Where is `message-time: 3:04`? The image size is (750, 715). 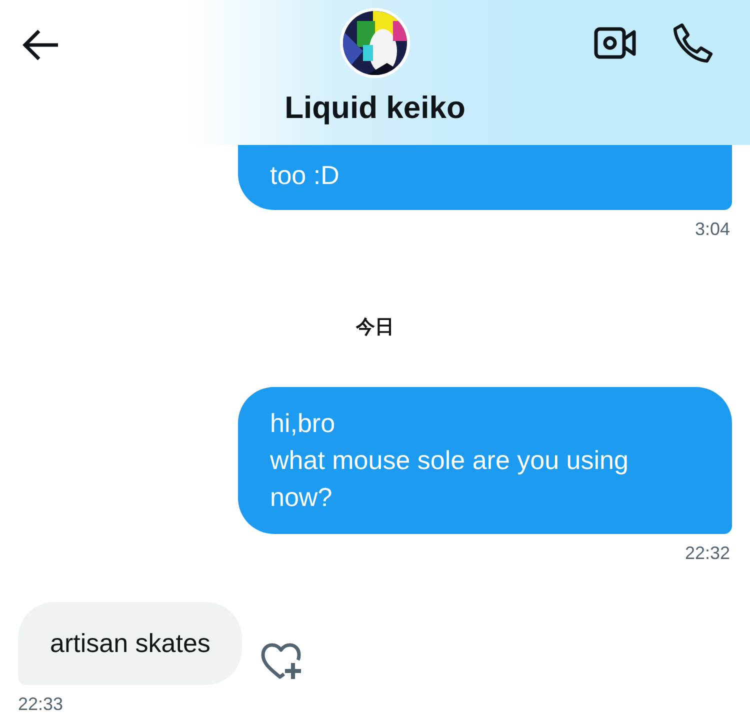
message-time: 3:04 is located at coordinates (712, 229).